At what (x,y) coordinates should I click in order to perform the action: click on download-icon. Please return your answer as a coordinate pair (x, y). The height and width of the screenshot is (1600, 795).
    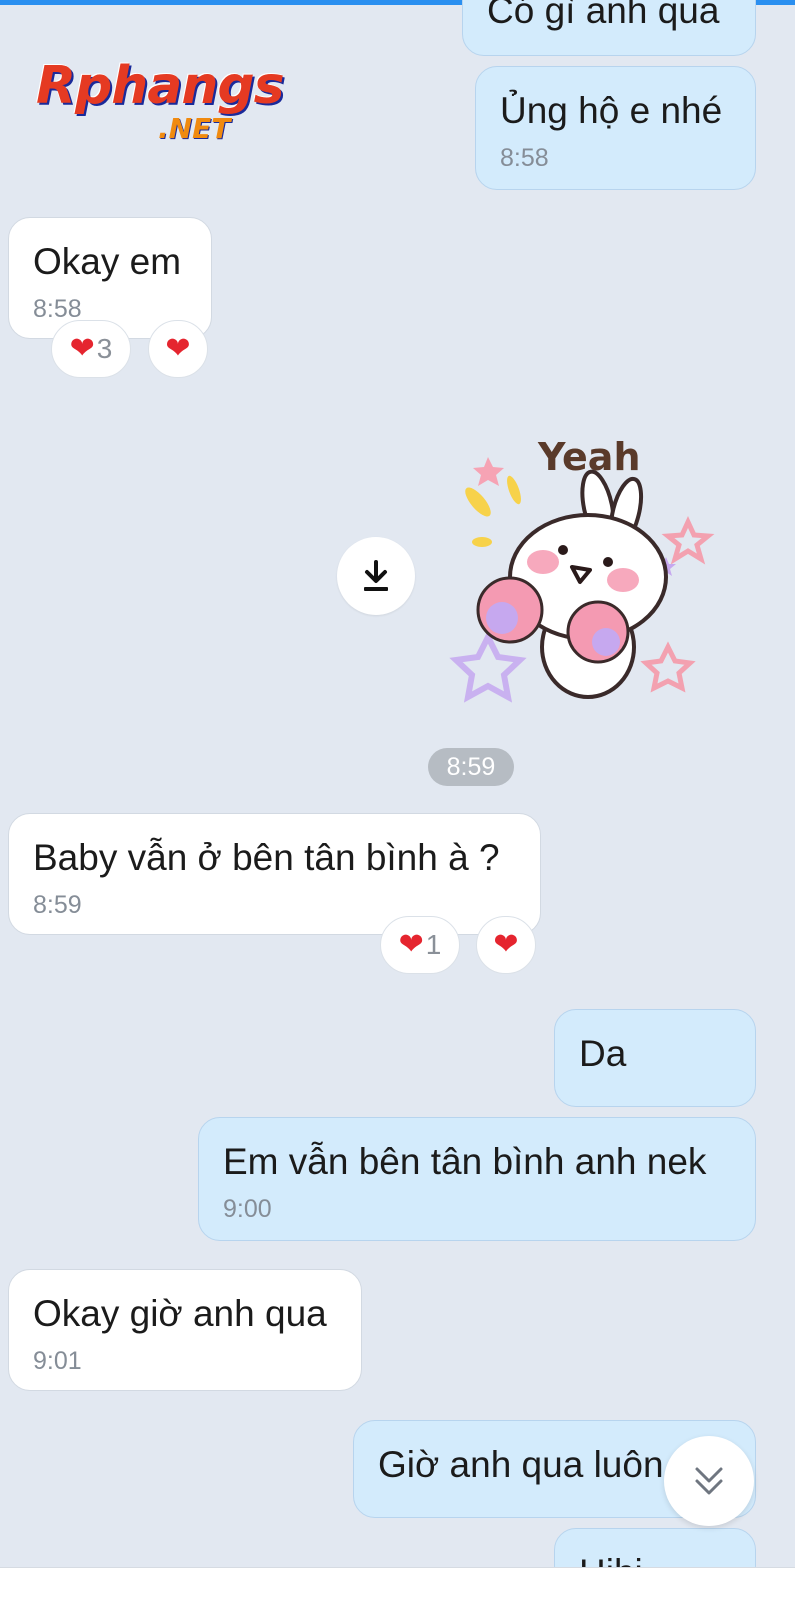
    Looking at the image, I should click on (376, 575).